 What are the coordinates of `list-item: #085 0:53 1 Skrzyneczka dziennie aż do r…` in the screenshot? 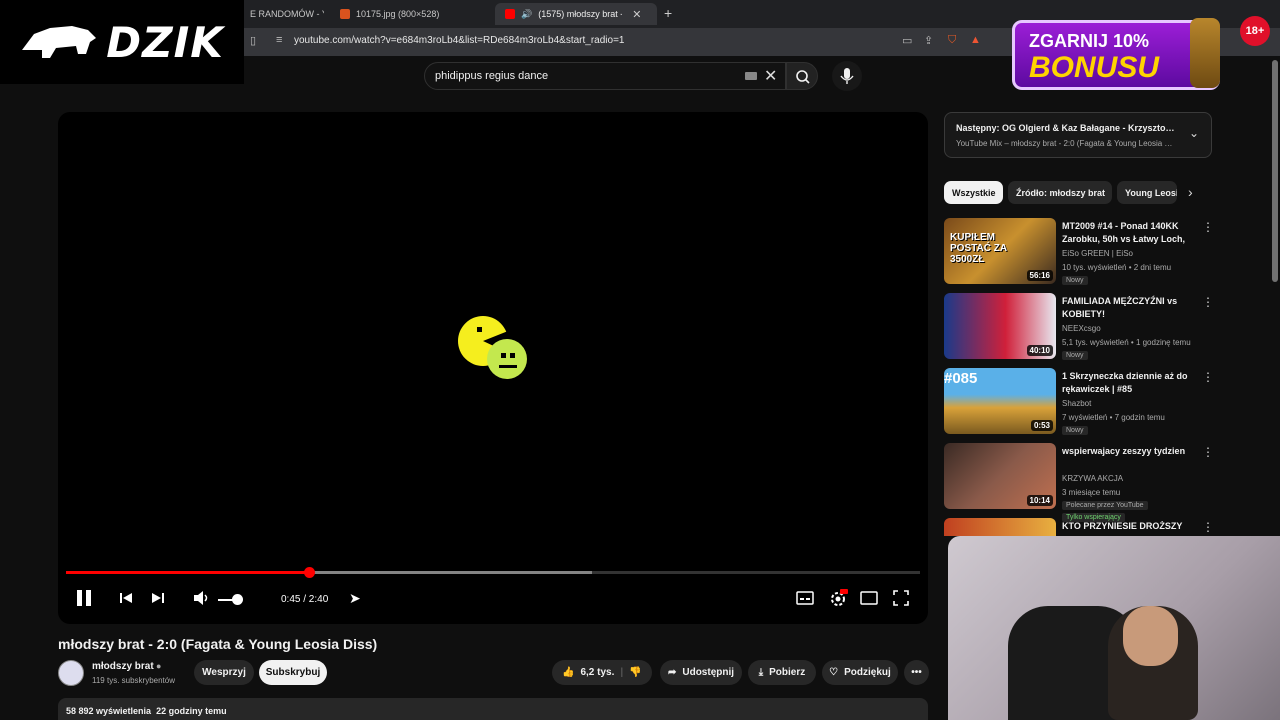 It's located at (1079, 403).